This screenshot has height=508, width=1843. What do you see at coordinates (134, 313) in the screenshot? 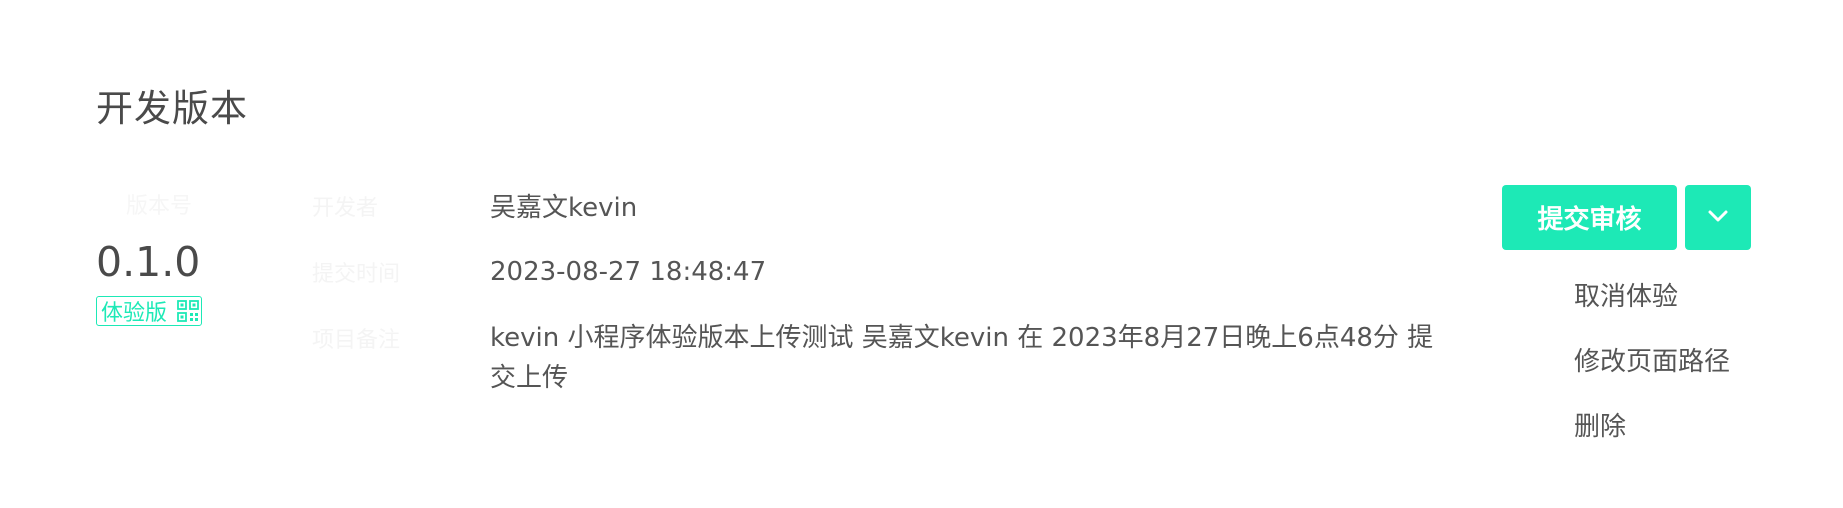
I see `trial-version-label: 体验版` at bounding box center [134, 313].